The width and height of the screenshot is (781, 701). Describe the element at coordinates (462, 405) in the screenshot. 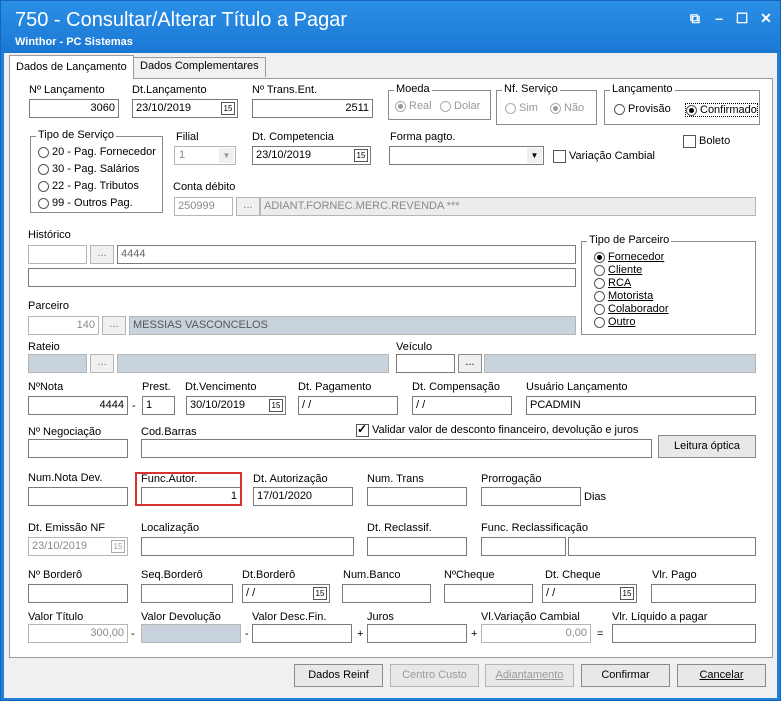

I see `dt-compensacao-field: / /` at that location.